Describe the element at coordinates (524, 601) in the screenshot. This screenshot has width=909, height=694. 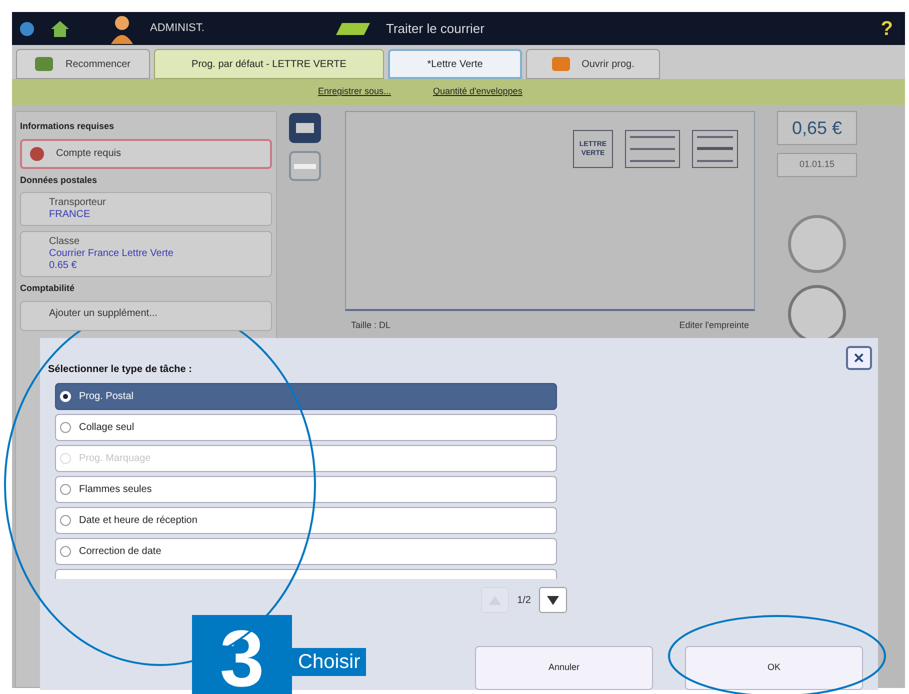
I see `page-indicator: 1/2` at that location.